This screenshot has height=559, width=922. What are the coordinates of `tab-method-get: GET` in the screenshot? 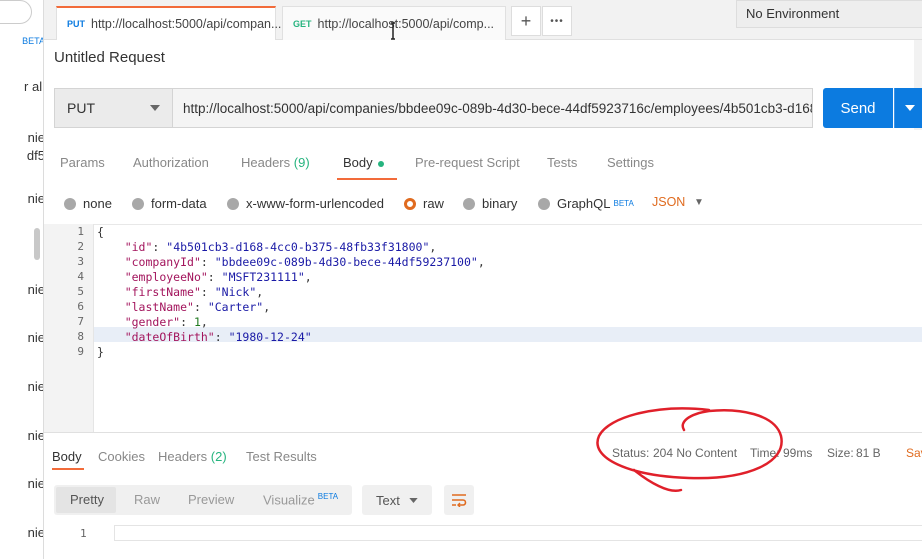 It's located at (302, 23).